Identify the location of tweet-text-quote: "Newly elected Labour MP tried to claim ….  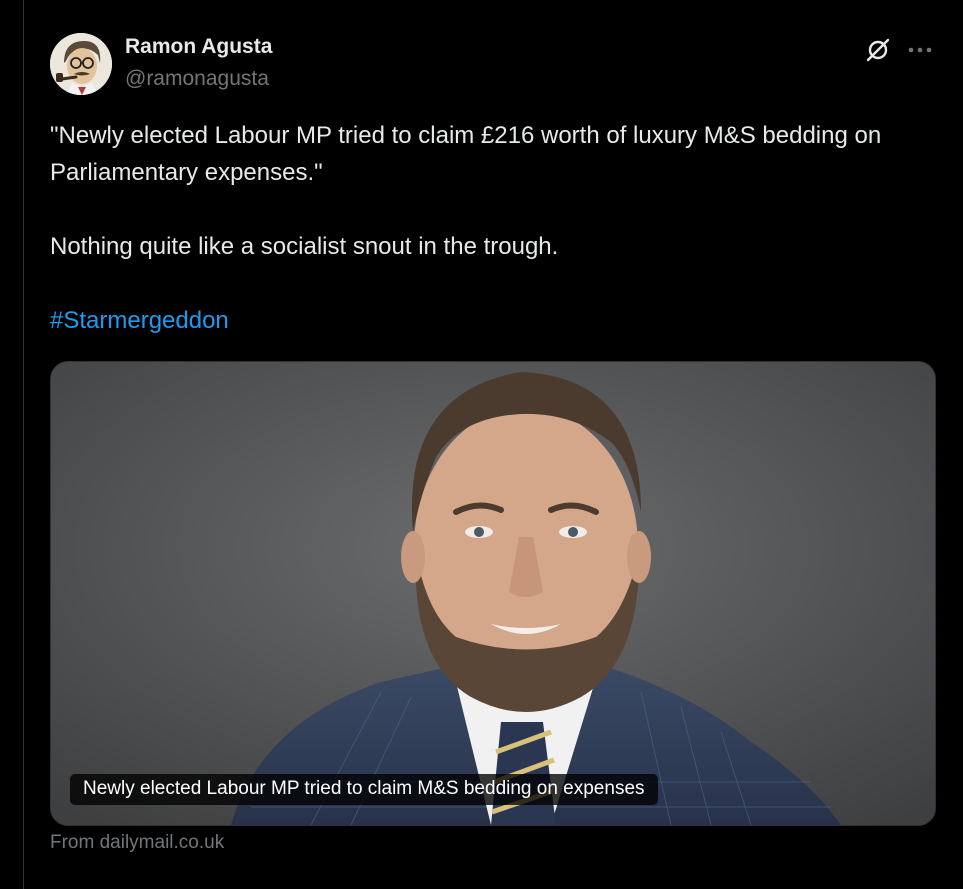
(466, 154).